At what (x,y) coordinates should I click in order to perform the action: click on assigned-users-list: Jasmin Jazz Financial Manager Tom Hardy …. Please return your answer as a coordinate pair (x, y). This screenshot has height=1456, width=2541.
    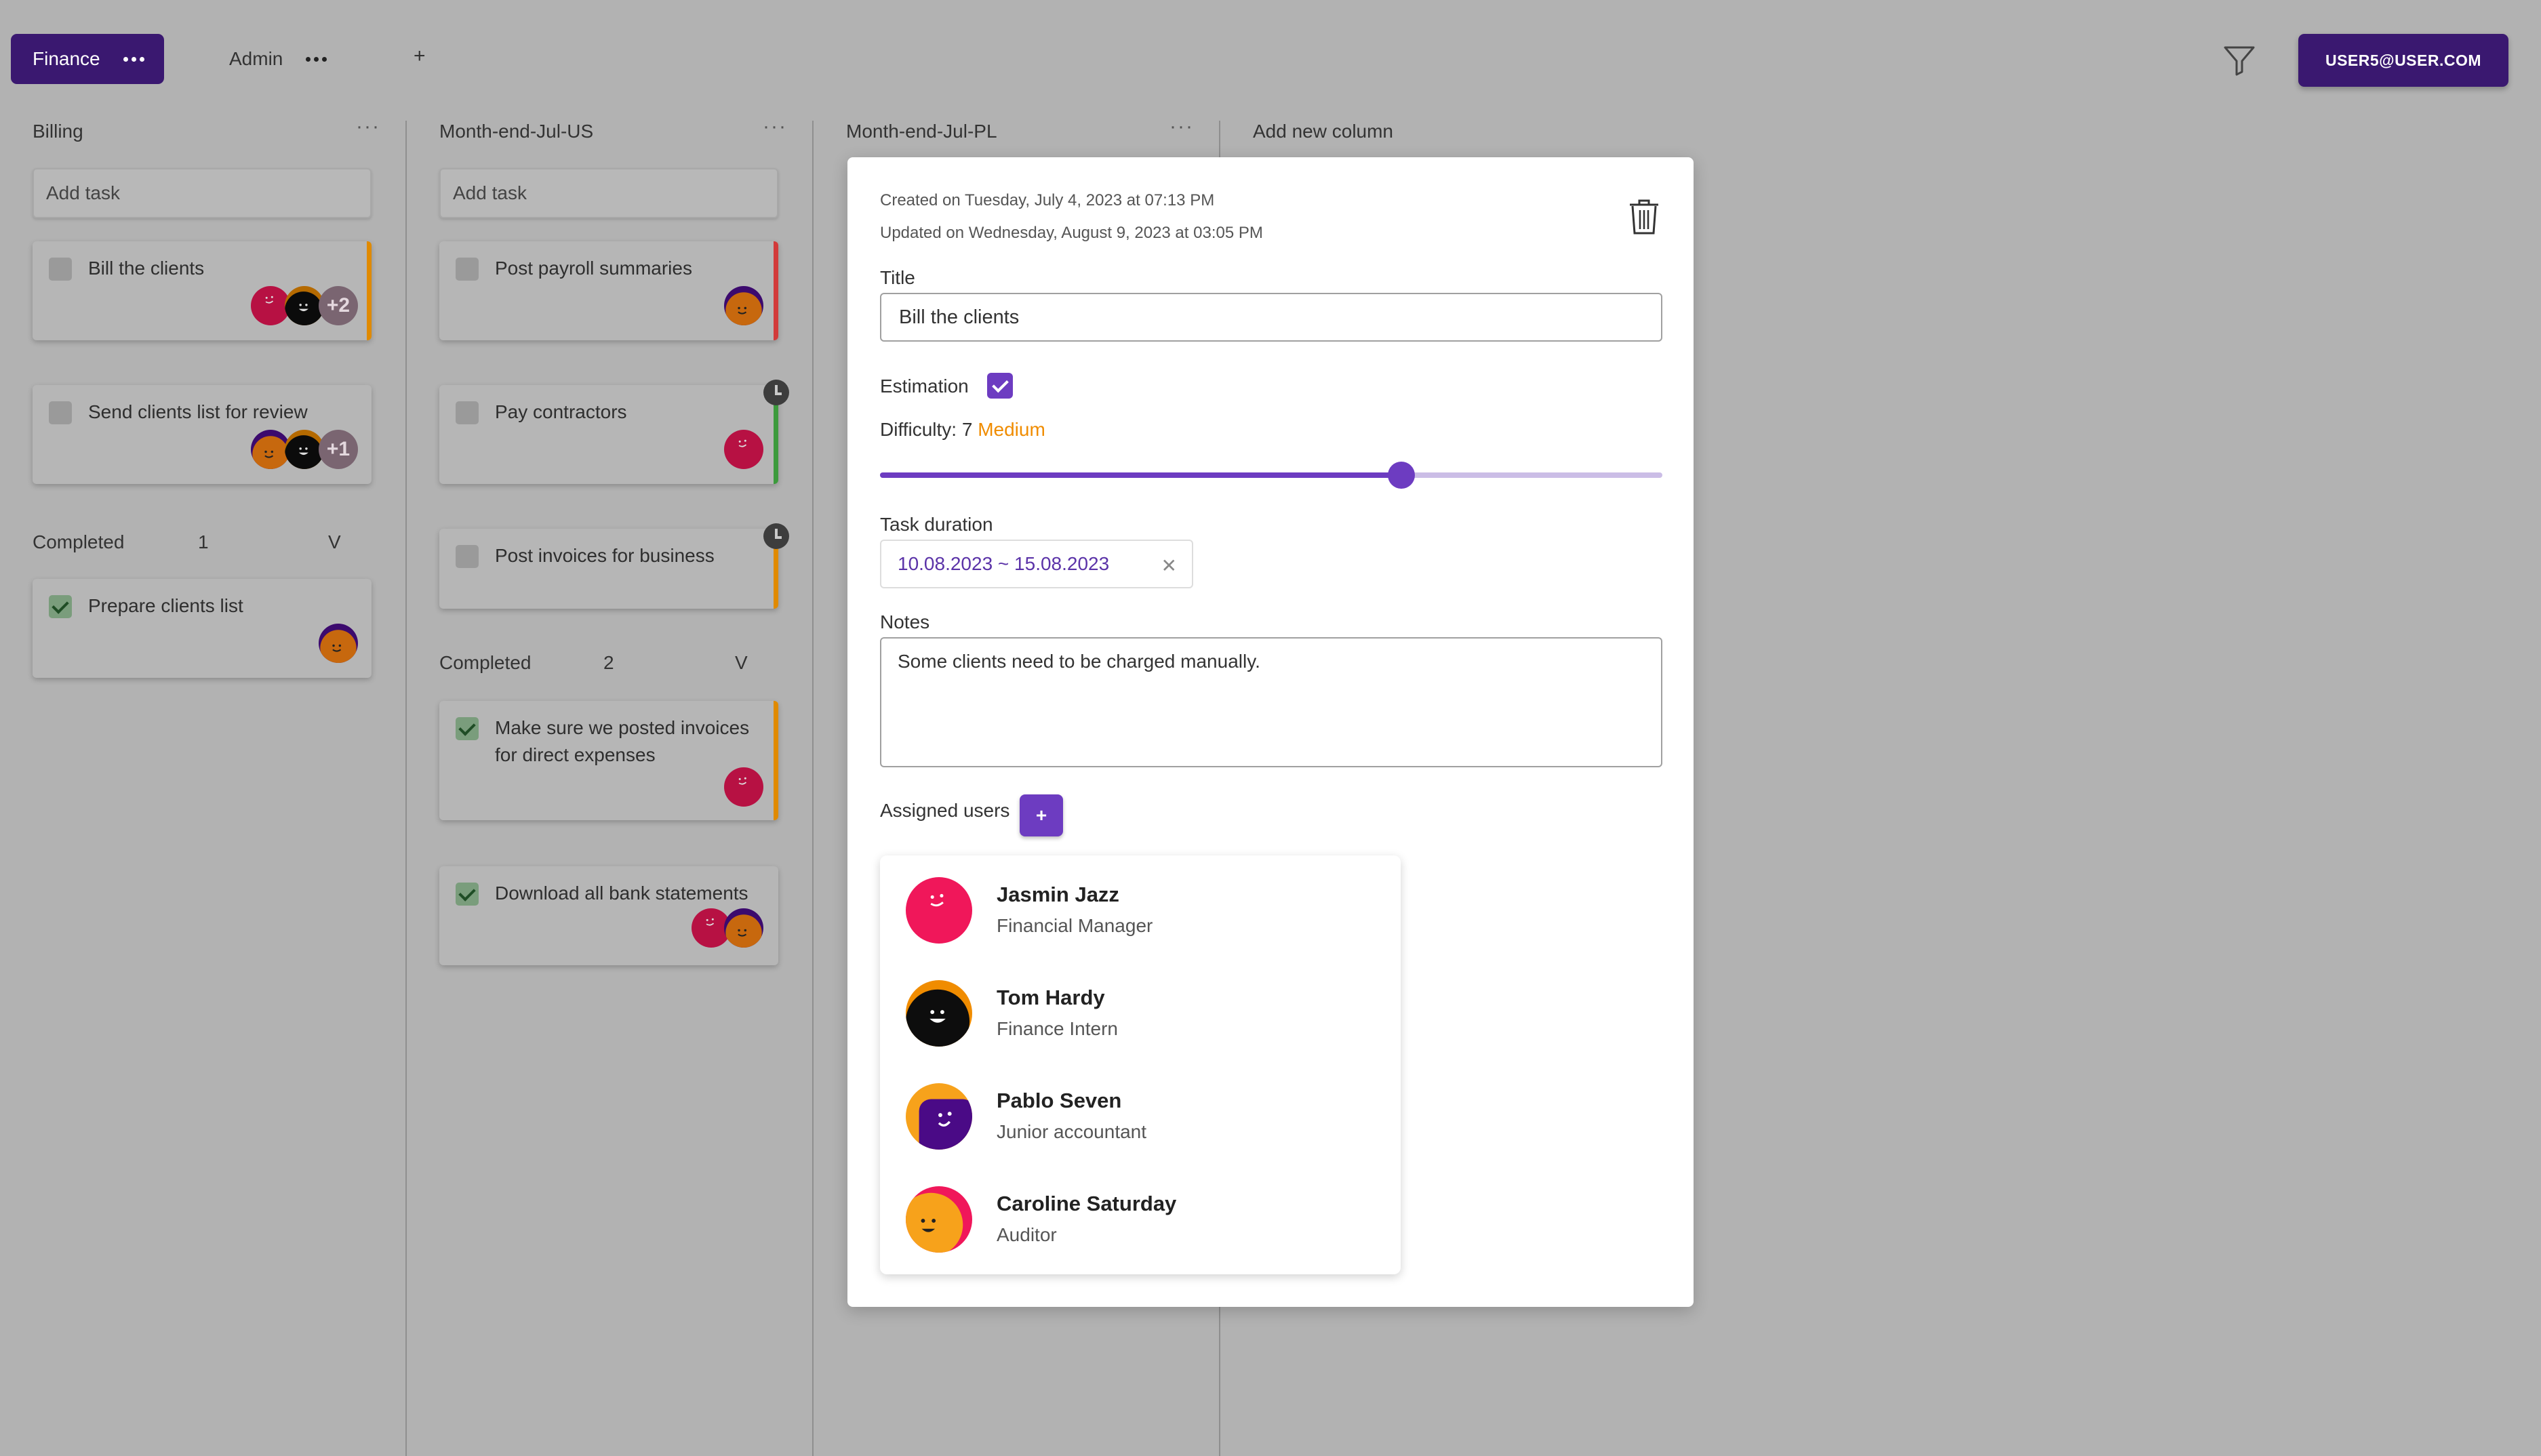
    Looking at the image, I should click on (1140, 1064).